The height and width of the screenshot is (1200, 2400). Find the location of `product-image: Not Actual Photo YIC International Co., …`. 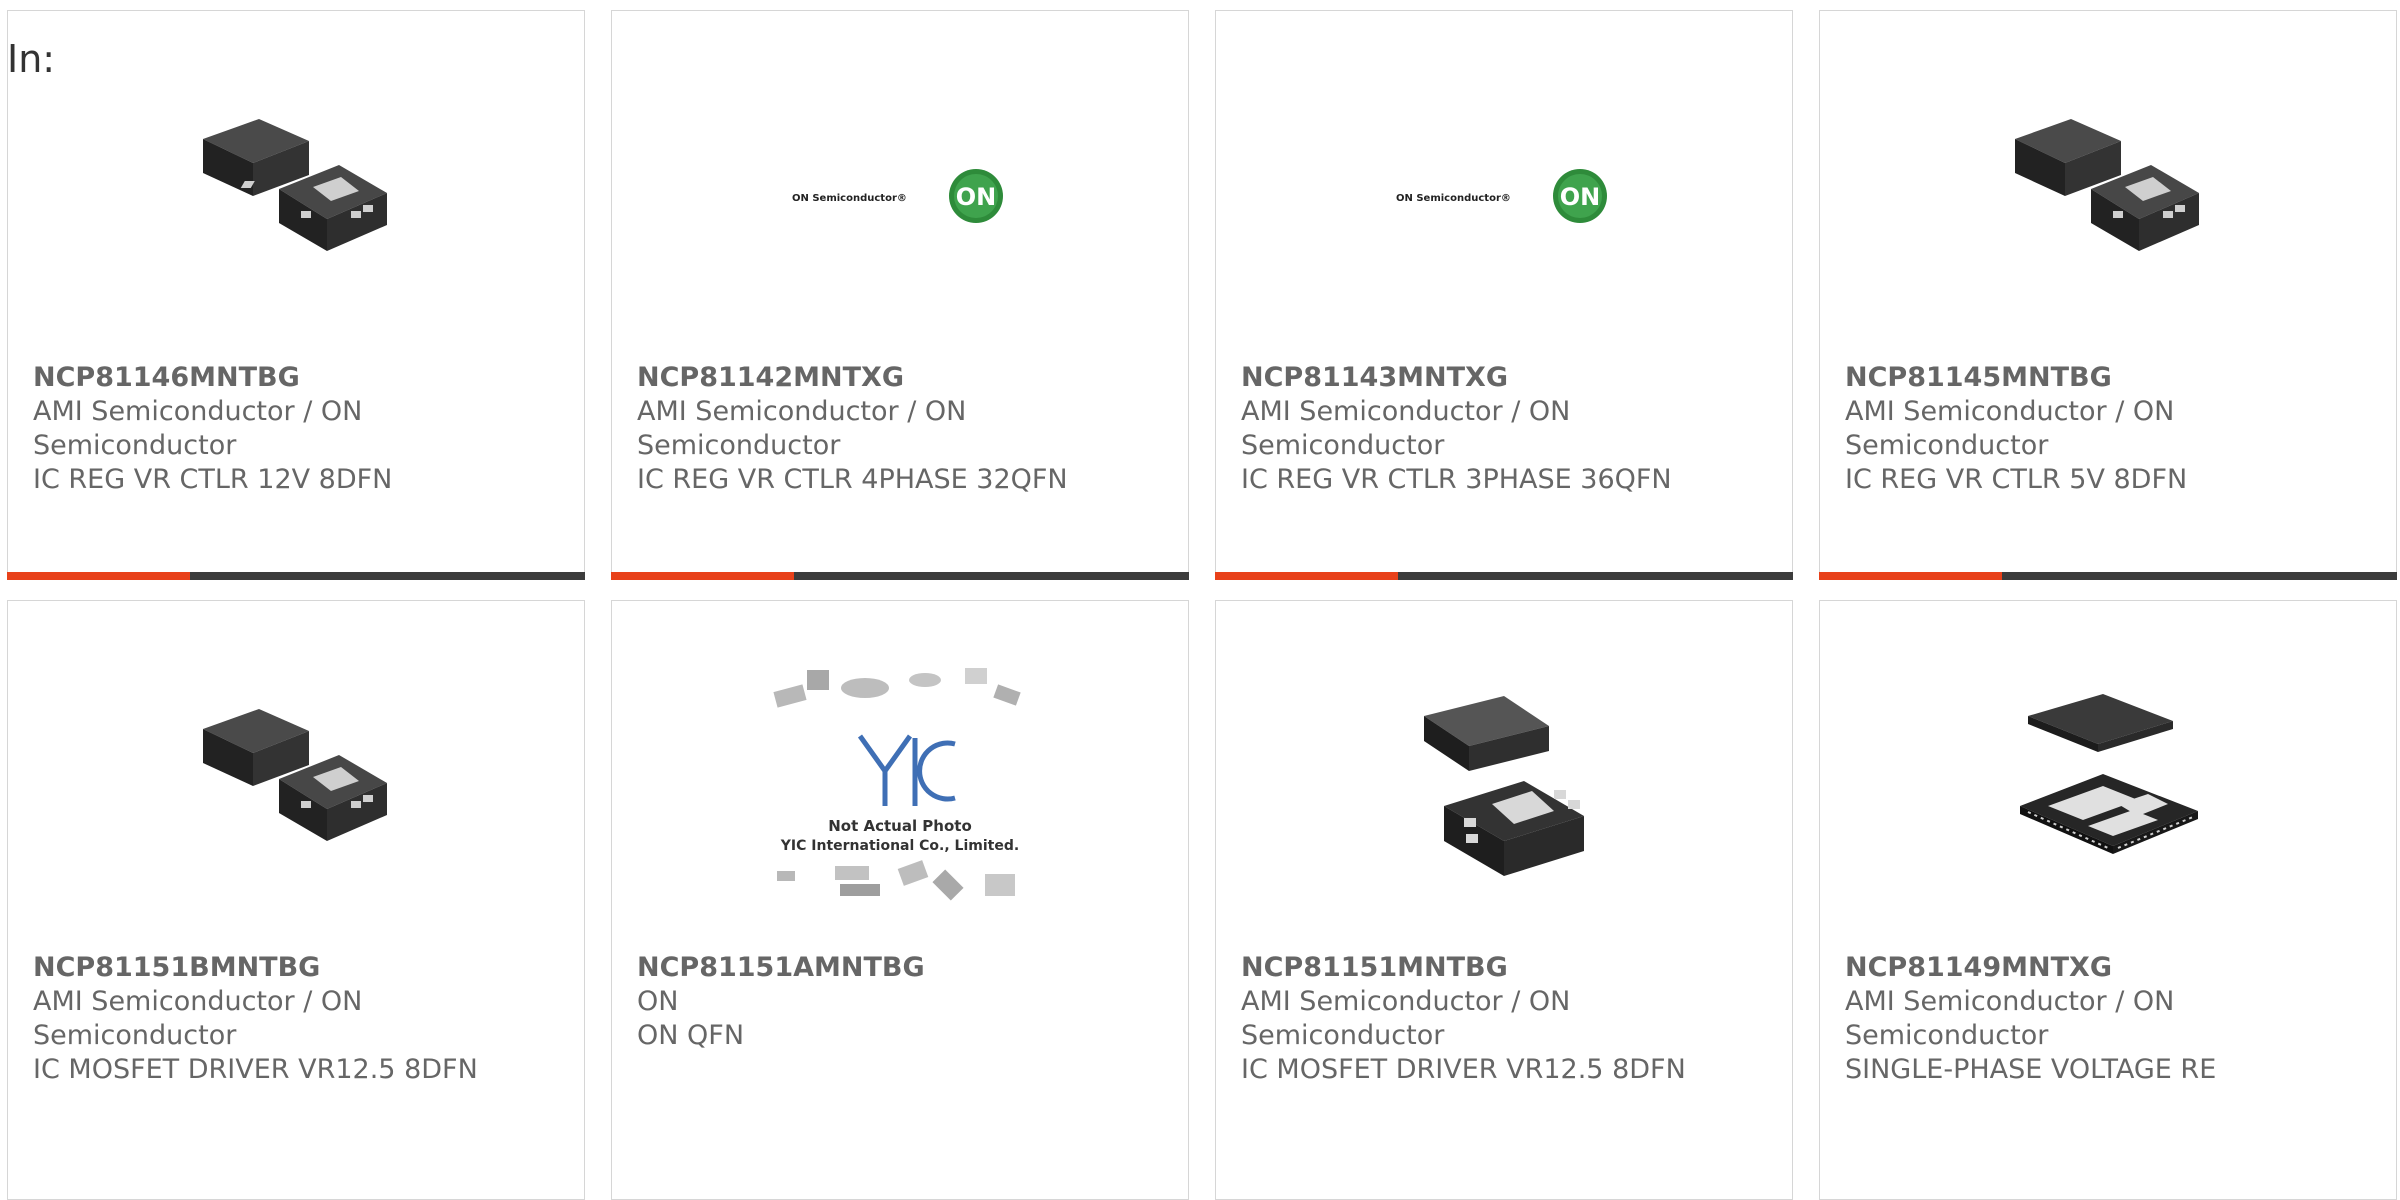

product-image: Not Actual Photo YIC International Co., … is located at coordinates (900, 786).